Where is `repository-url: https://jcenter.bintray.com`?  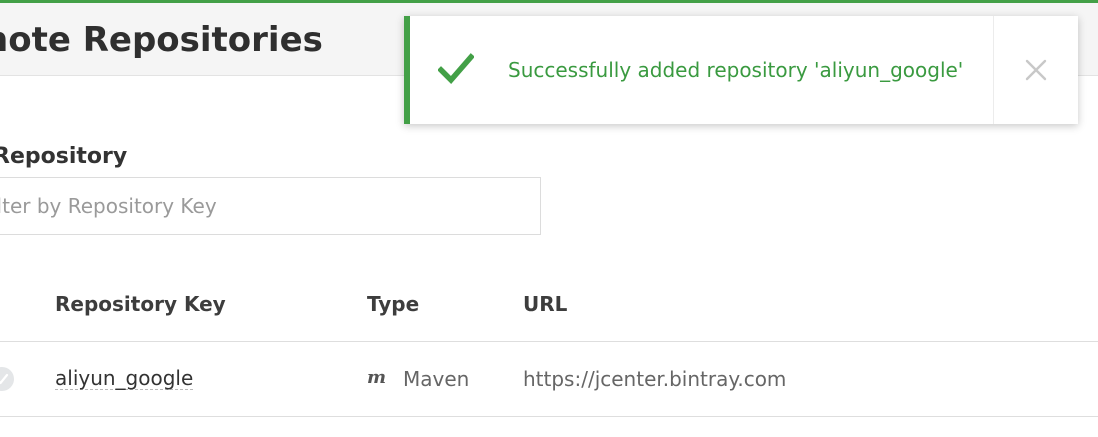 repository-url: https://jcenter.bintray.com is located at coordinates (655, 379).